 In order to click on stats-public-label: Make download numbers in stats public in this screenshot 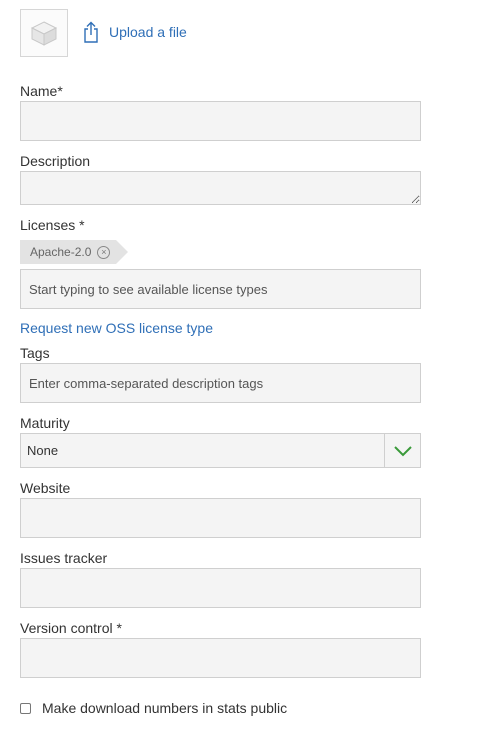, I will do `click(165, 708)`.